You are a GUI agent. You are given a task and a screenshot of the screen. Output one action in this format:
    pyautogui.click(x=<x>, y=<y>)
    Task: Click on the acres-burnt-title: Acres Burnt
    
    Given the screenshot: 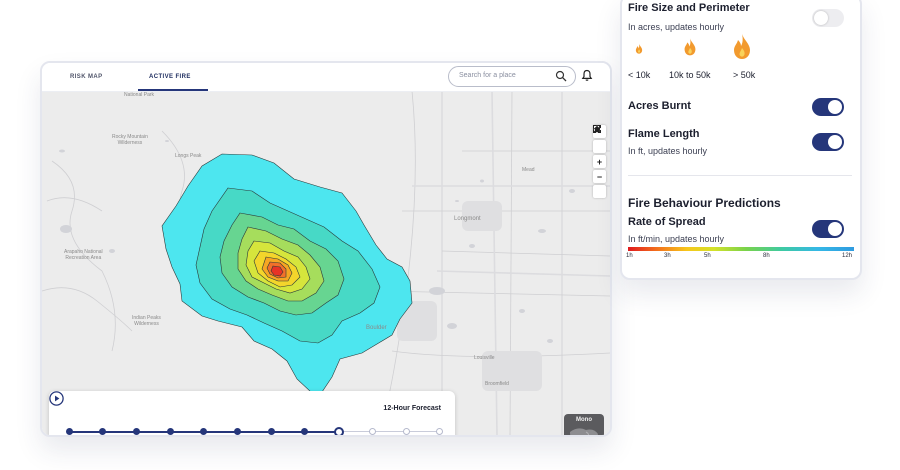 What is the action you would take?
    pyautogui.click(x=659, y=106)
    